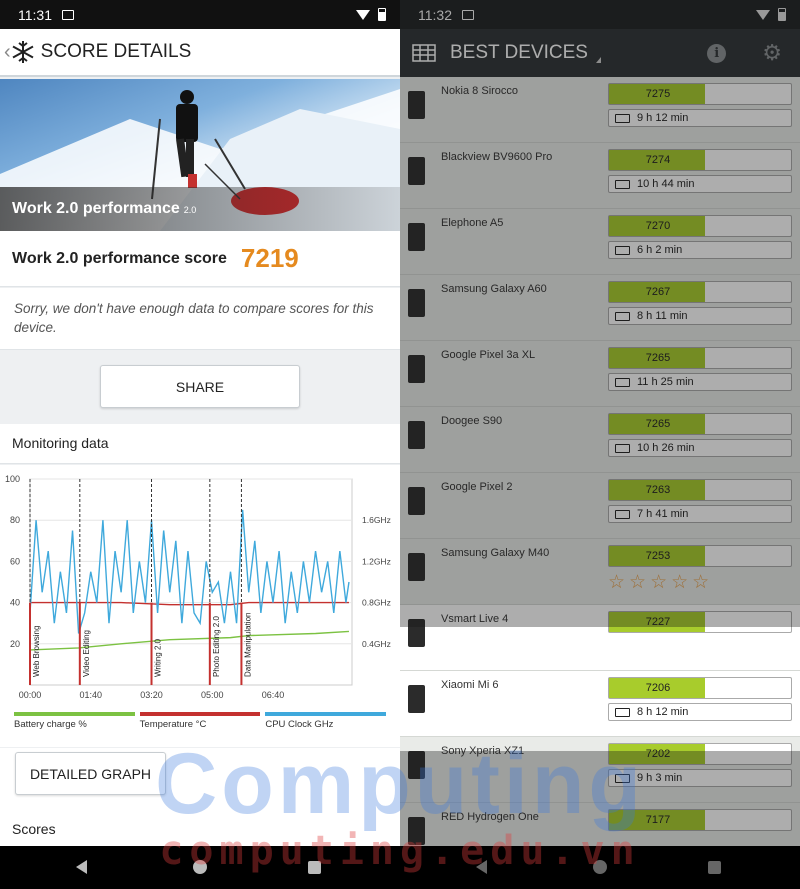  Describe the element at coordinates (12, 479) in the screenshot. I see `y-tick-label: 100` at that location.